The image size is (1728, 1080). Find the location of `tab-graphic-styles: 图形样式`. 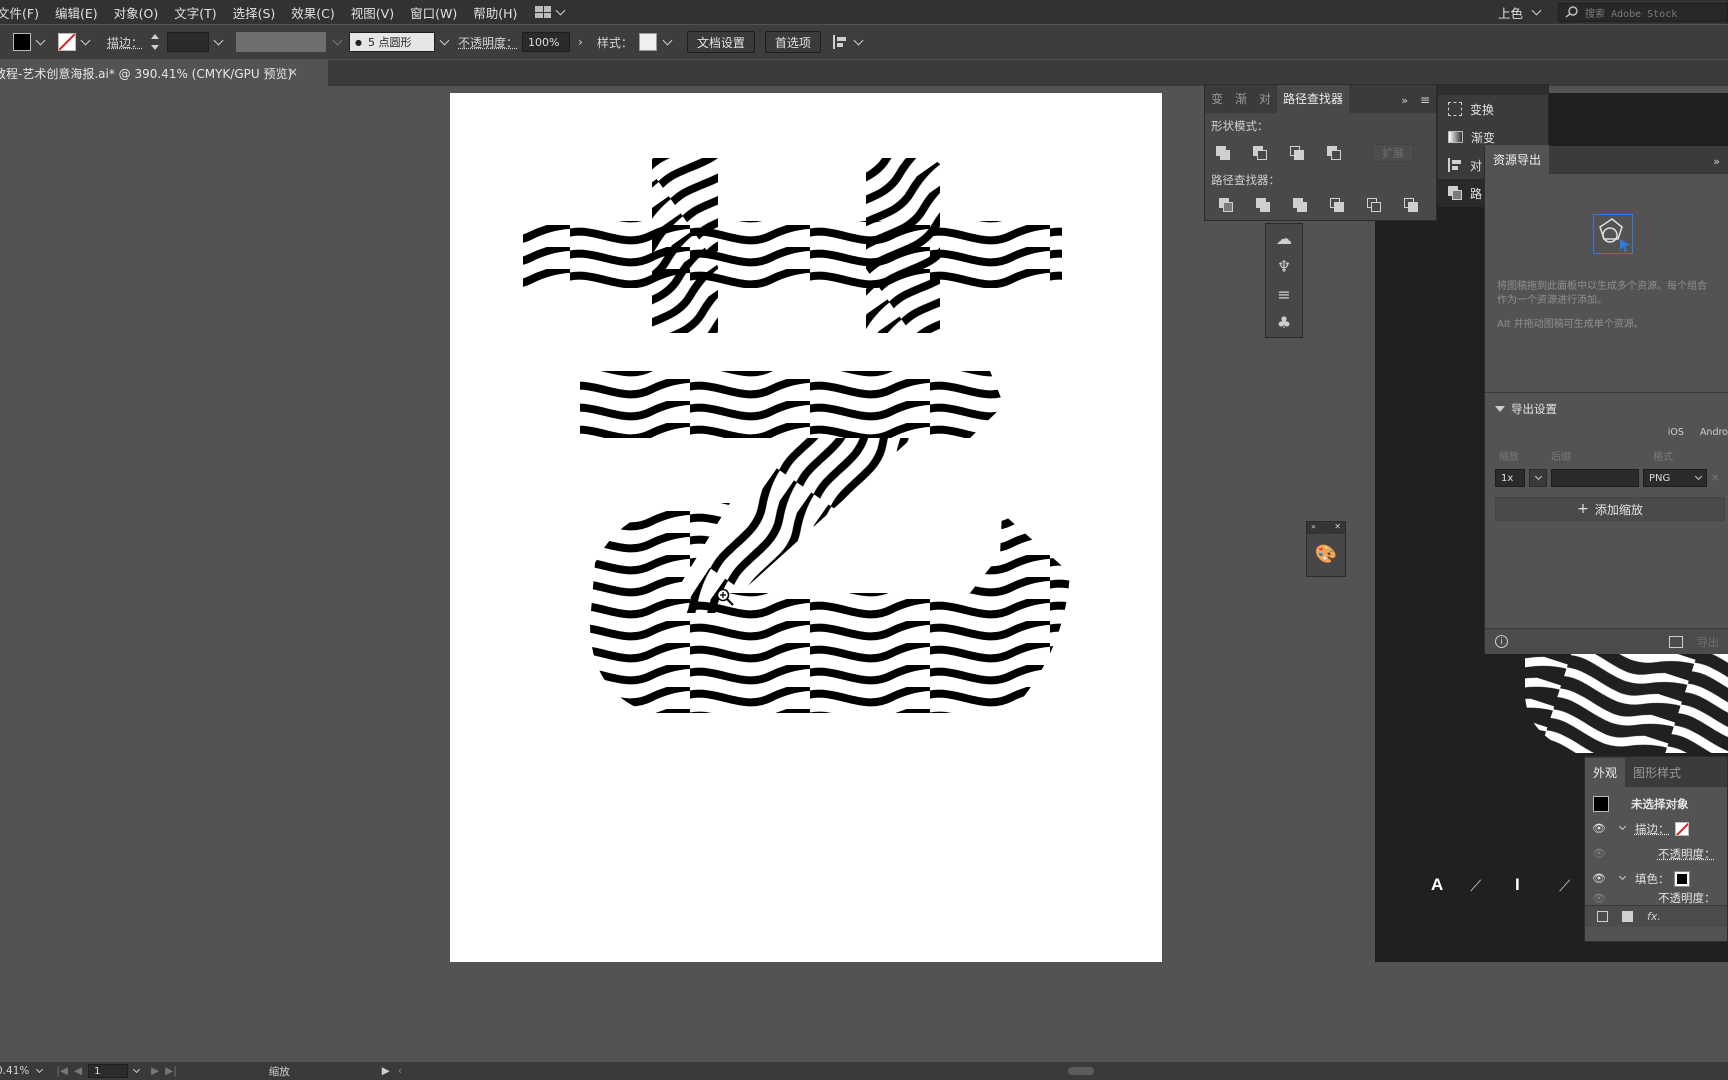

tab-graphic-styles: 图形样式 is located at coordinates (1657, 772).